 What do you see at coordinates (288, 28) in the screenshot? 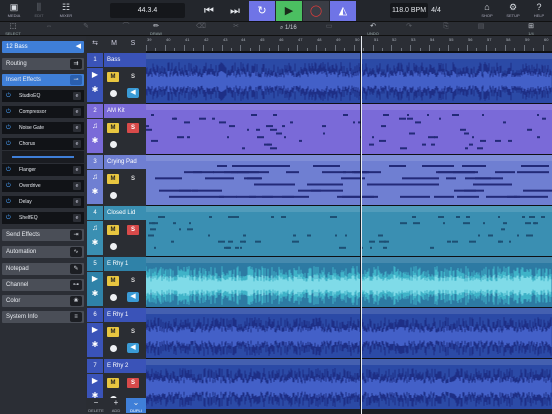
I see `zoom-control: ⌕ 1/16` at bounding box center [288, 28].